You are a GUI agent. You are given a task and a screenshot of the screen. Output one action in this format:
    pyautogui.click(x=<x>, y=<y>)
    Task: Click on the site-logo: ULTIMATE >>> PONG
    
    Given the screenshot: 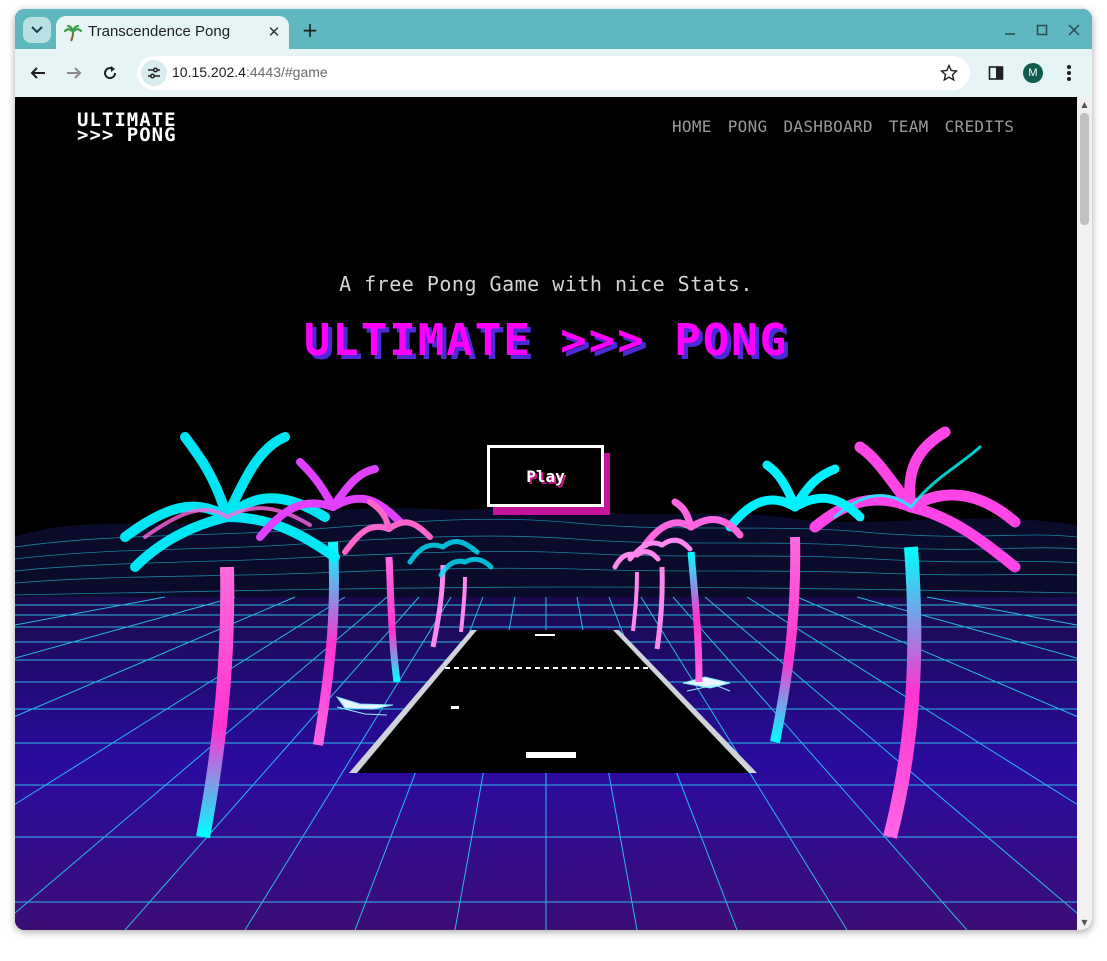 What is the action you would take?
    pyautogui.click(x=127, y=128)
    